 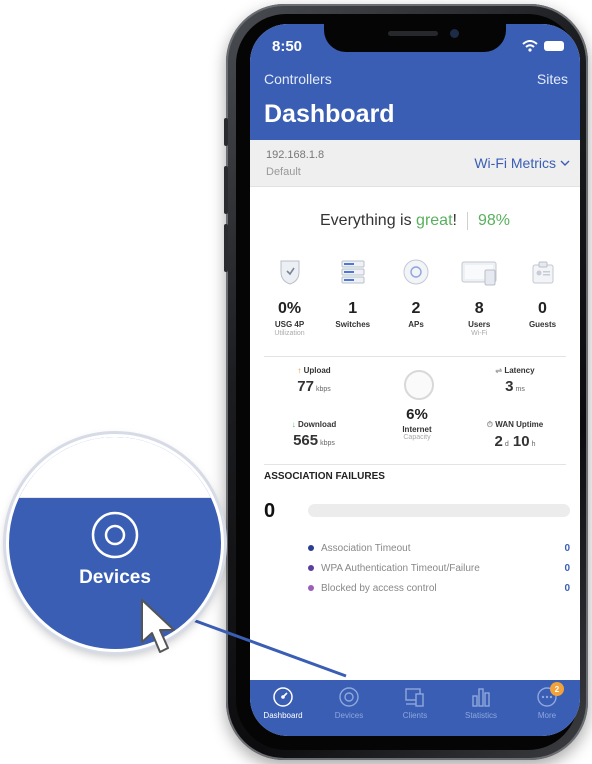 I want to click on device-switches: 1 Switches, so click(x=352, y=297).